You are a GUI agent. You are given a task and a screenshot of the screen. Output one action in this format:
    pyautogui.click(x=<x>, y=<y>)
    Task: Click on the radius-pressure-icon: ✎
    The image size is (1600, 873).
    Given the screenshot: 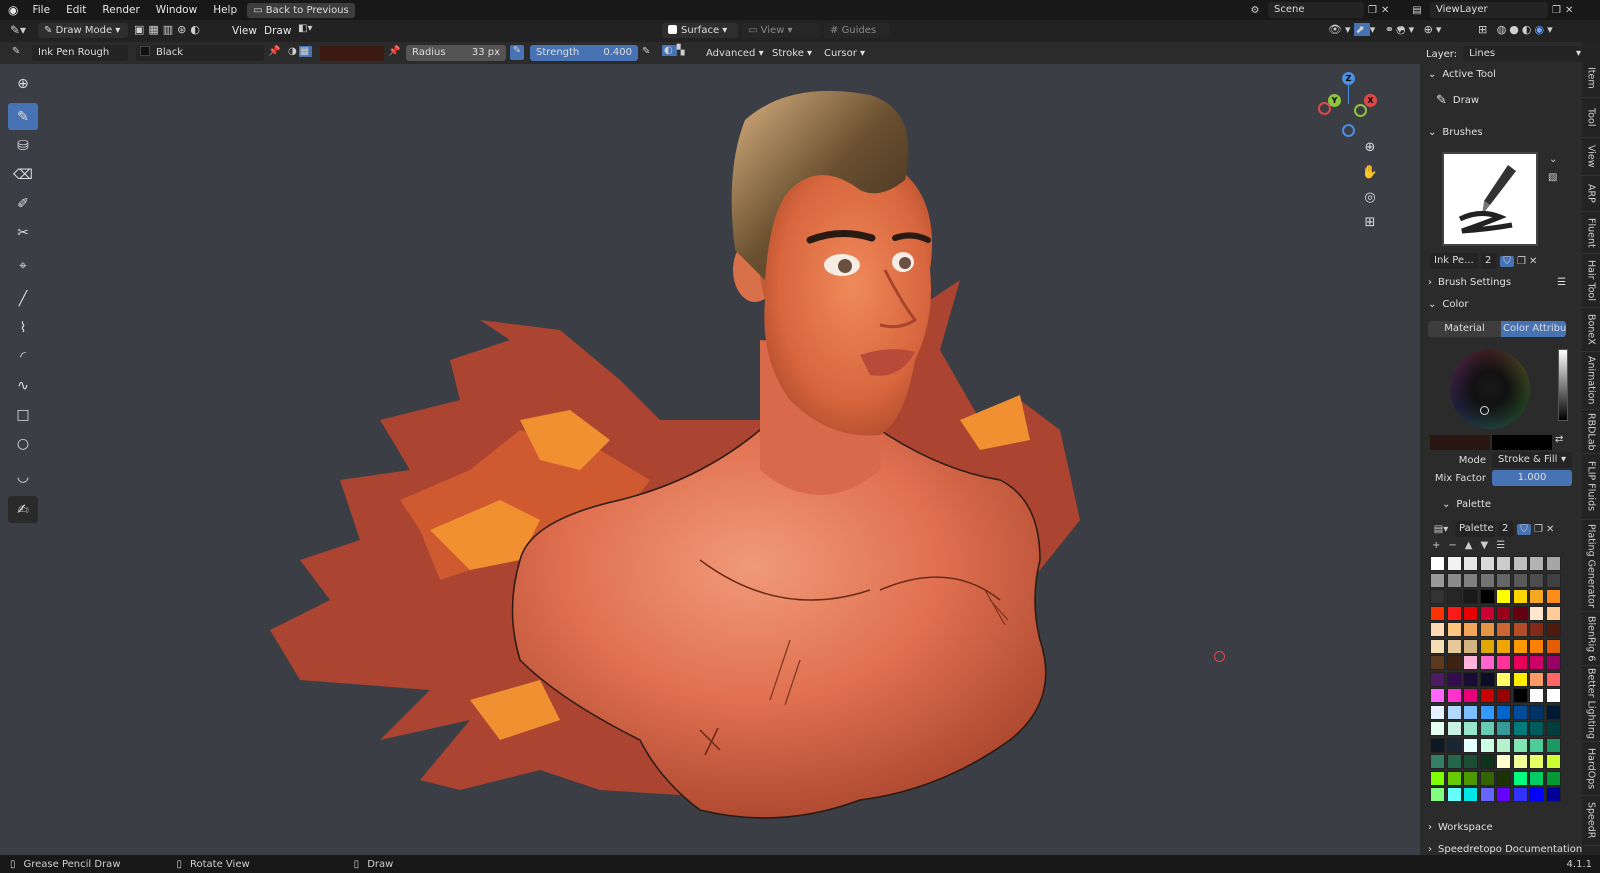 What is the action you would take?
    pyautogui.click(x=517, y=52)
    